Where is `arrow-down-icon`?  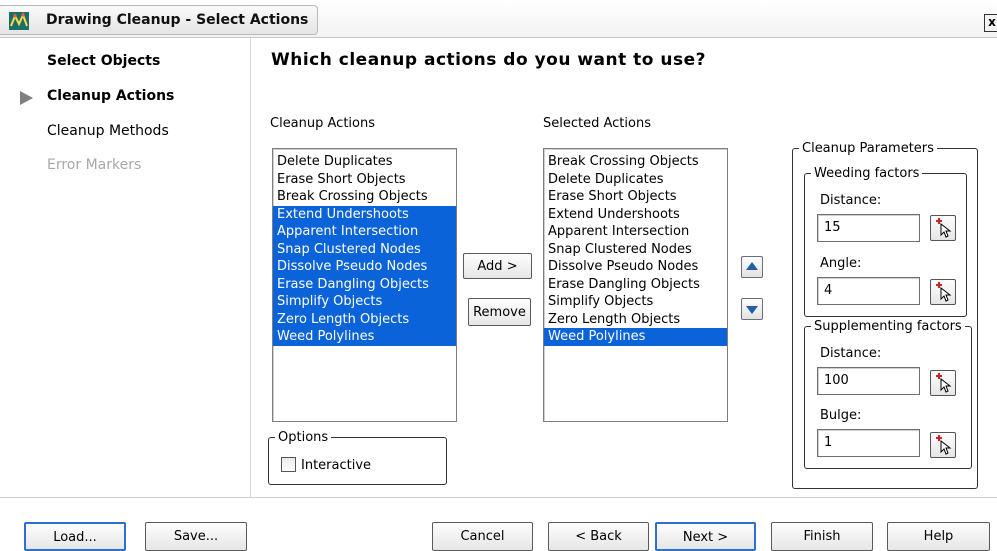 arrow-down-icon is located at coordinates (752, 310).